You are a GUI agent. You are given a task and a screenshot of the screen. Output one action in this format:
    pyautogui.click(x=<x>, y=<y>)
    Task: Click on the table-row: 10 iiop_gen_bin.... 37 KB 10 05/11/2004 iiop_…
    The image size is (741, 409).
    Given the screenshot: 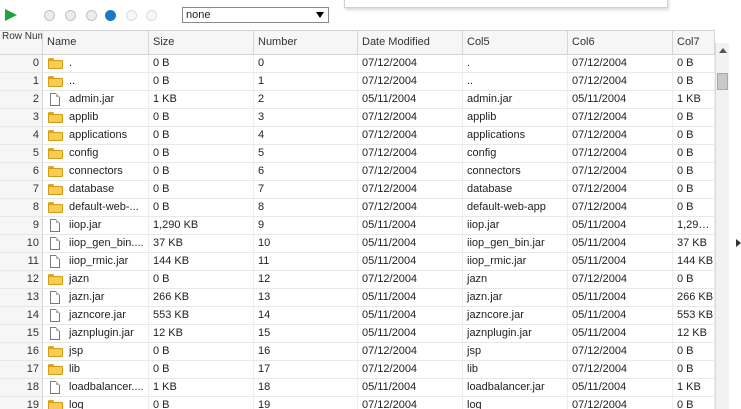 What is the action you would take?
    pyautogui.click(x=357, y=244)
    